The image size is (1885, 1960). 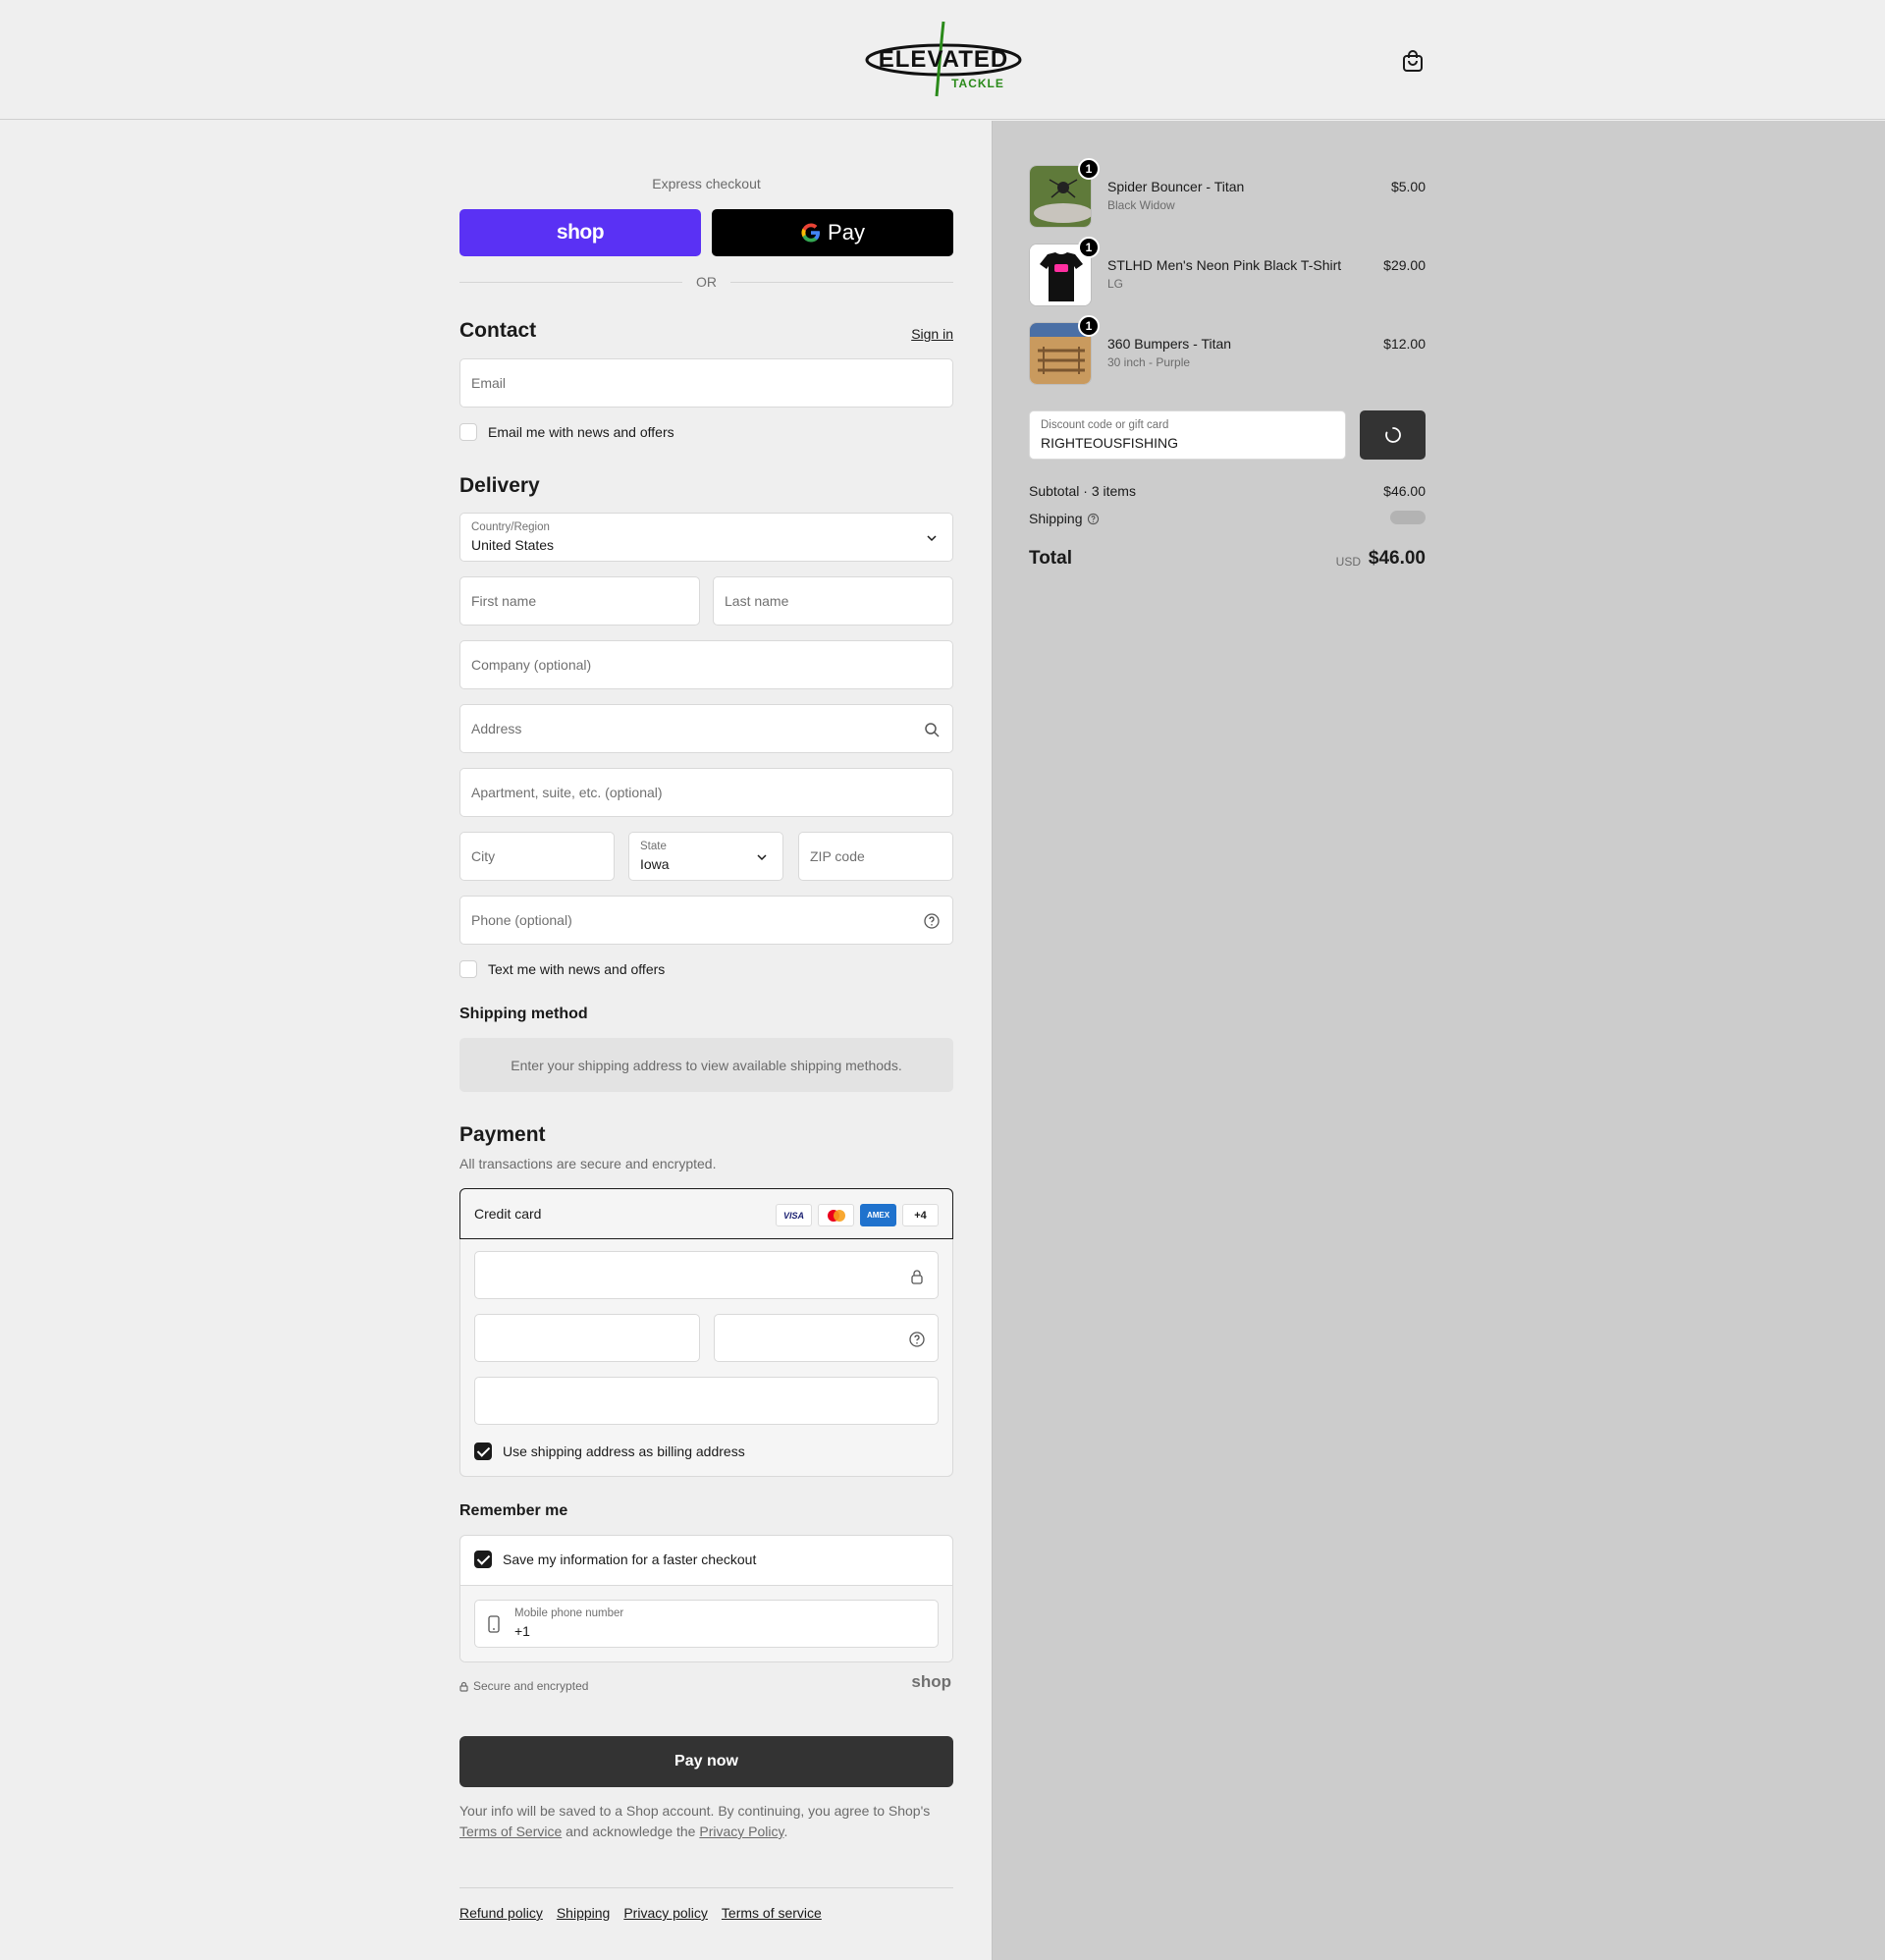 I want to click on text-news-checkbox, so click(x=468, y=969).